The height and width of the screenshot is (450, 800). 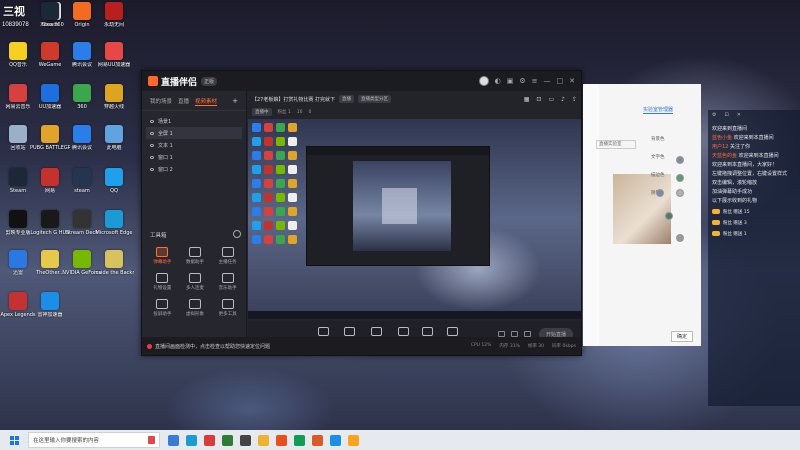 I want to click on mic-icon, so click(x=151, y=440).